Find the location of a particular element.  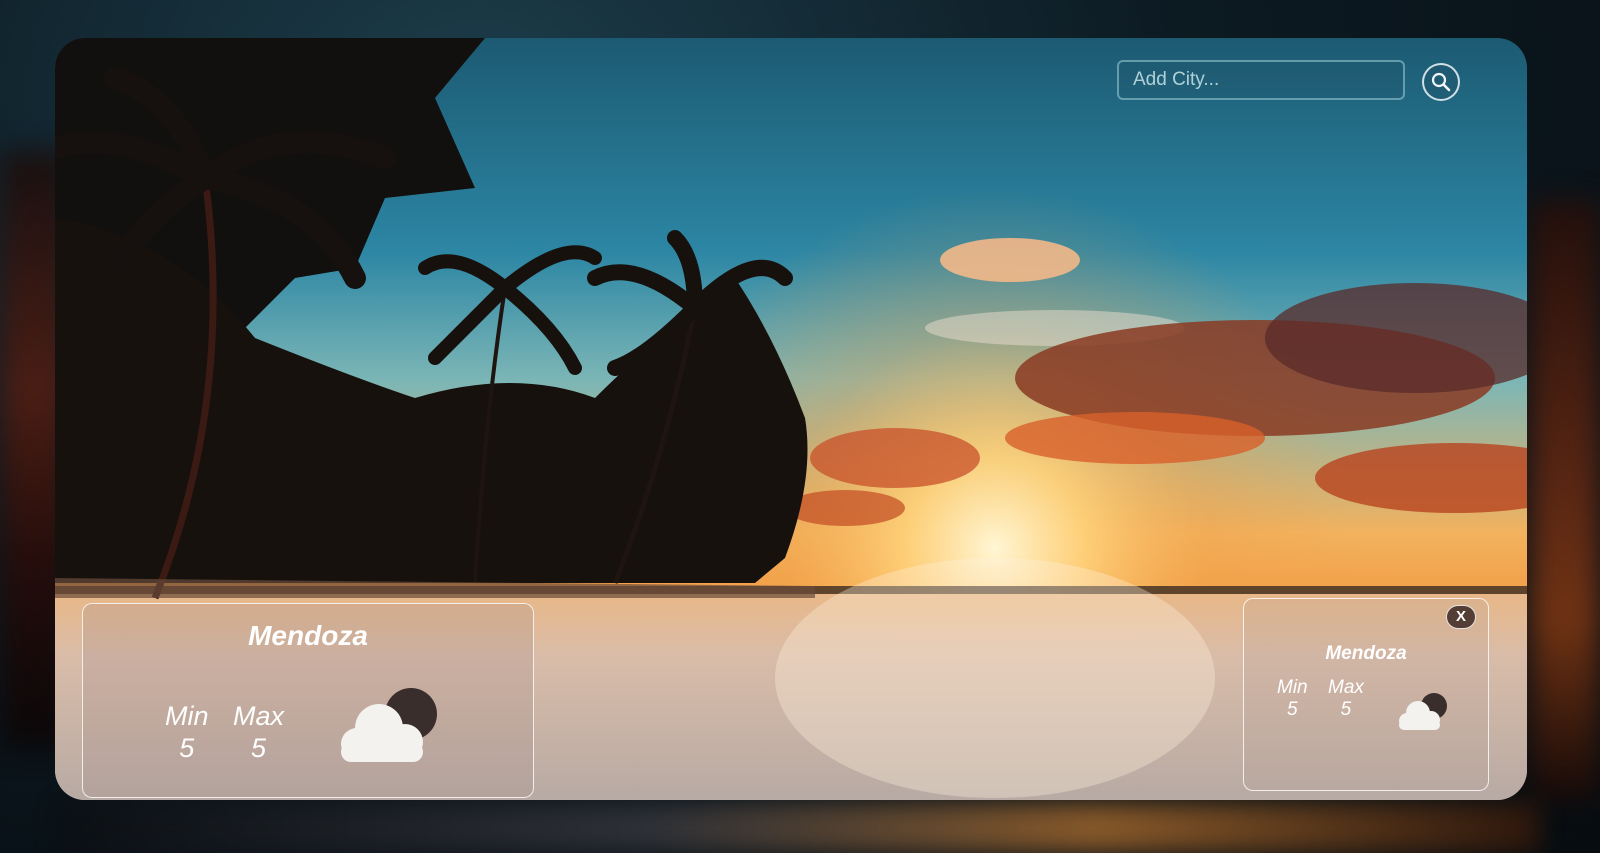

search-button is located at coordinates (1441, 82).